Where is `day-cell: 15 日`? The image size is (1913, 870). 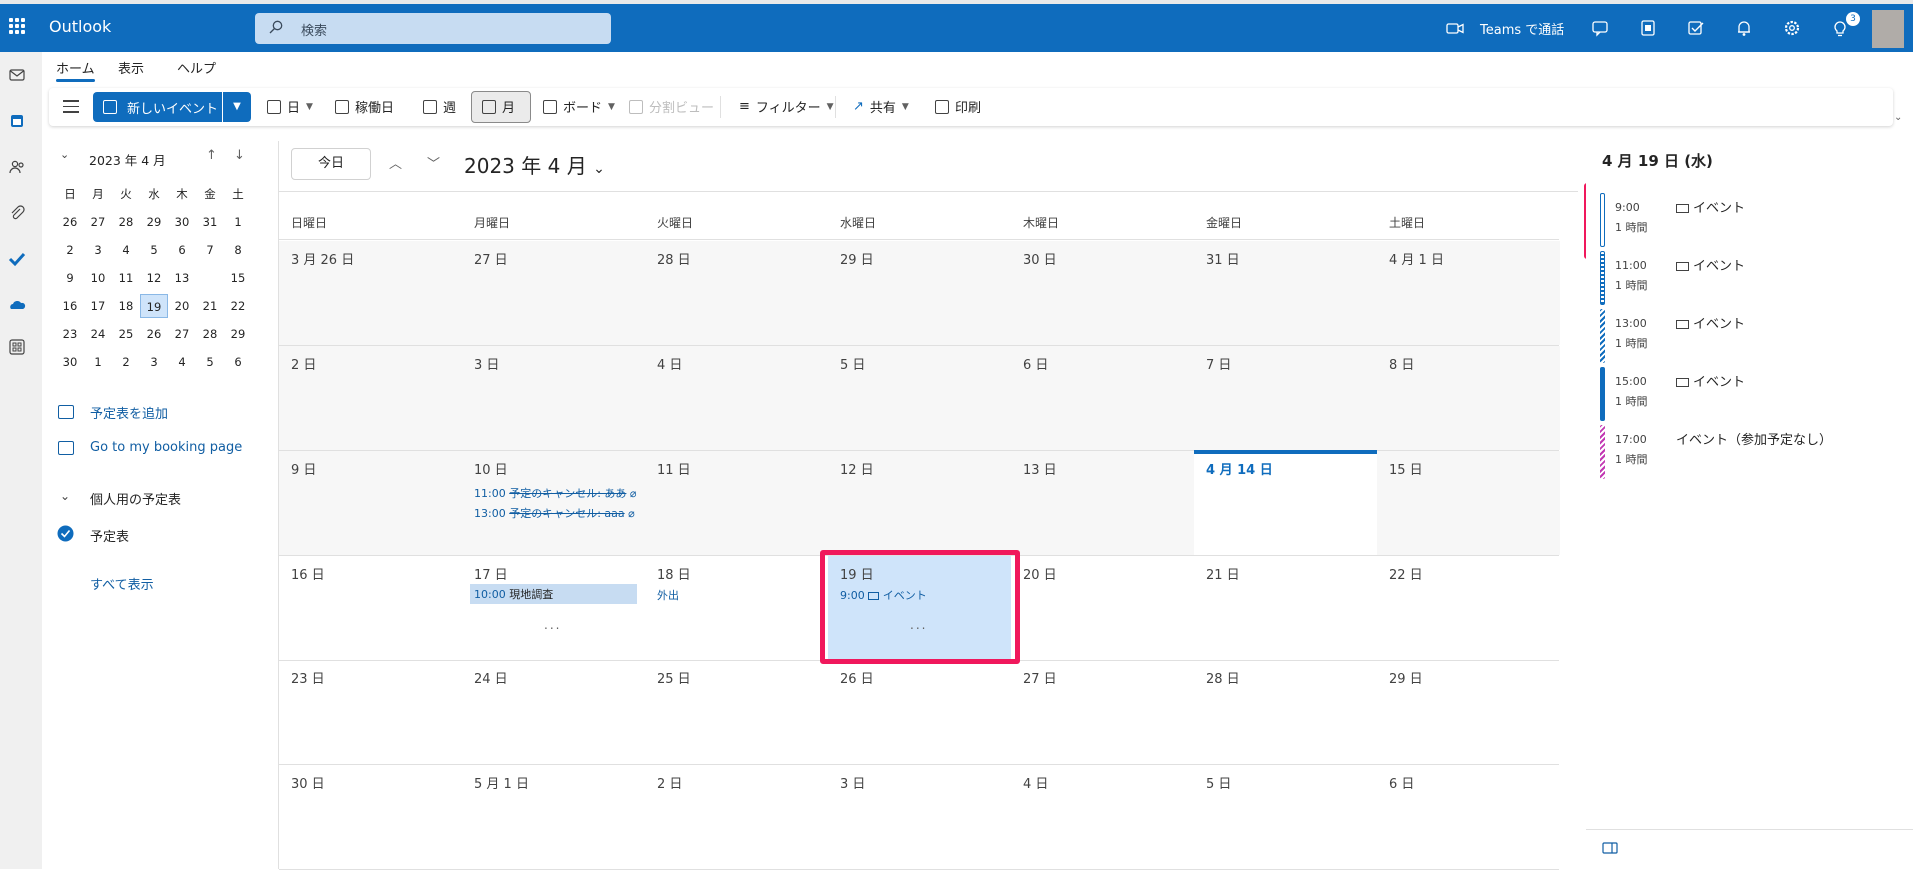
day-cell: 15 日 is located at coordinates (1468, 503).